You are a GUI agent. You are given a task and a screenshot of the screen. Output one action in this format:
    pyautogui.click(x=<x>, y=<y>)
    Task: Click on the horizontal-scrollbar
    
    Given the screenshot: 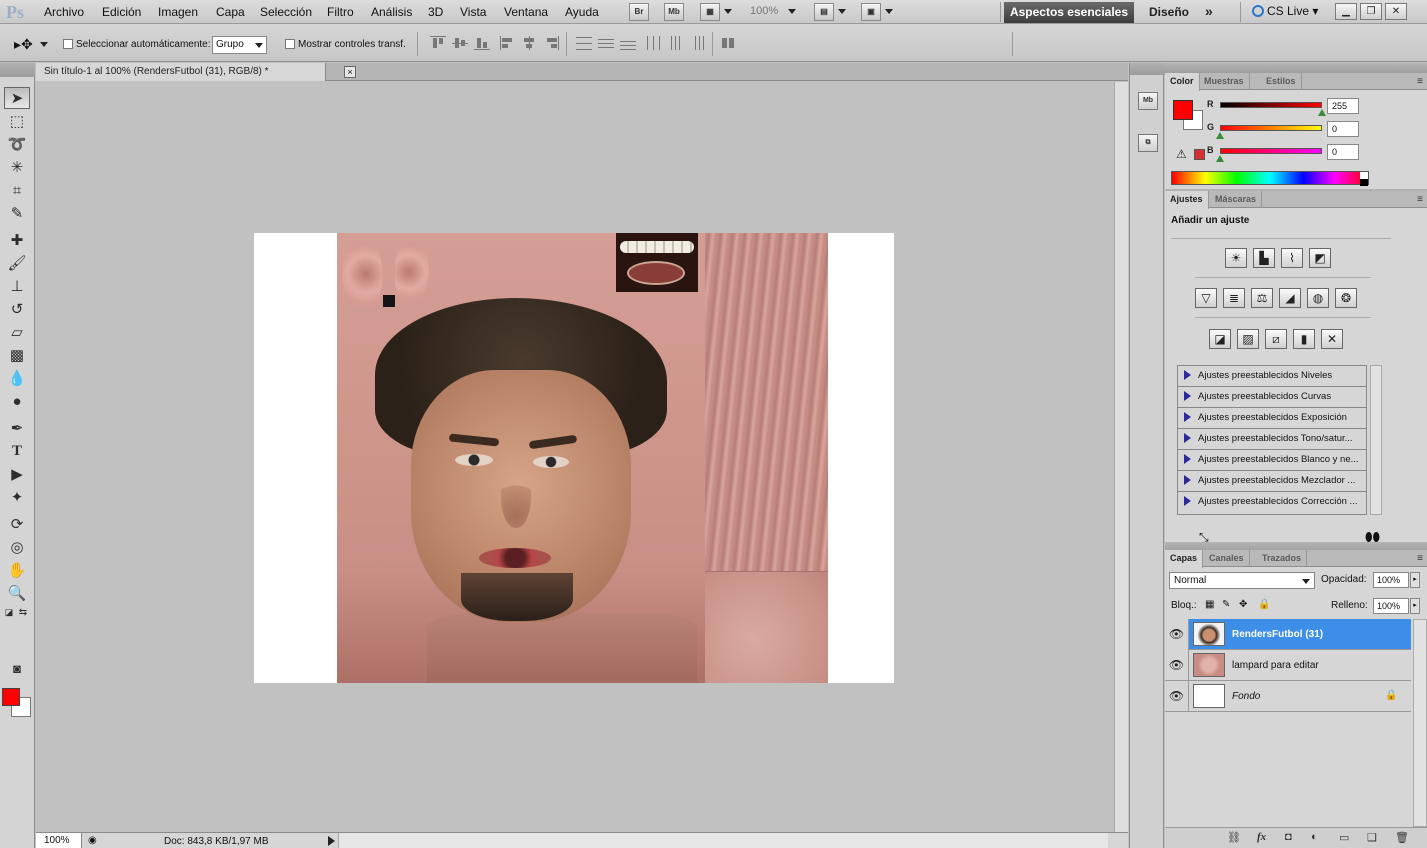 What is the action you would take?
    pyautogui.click(x=723, y=840)
    